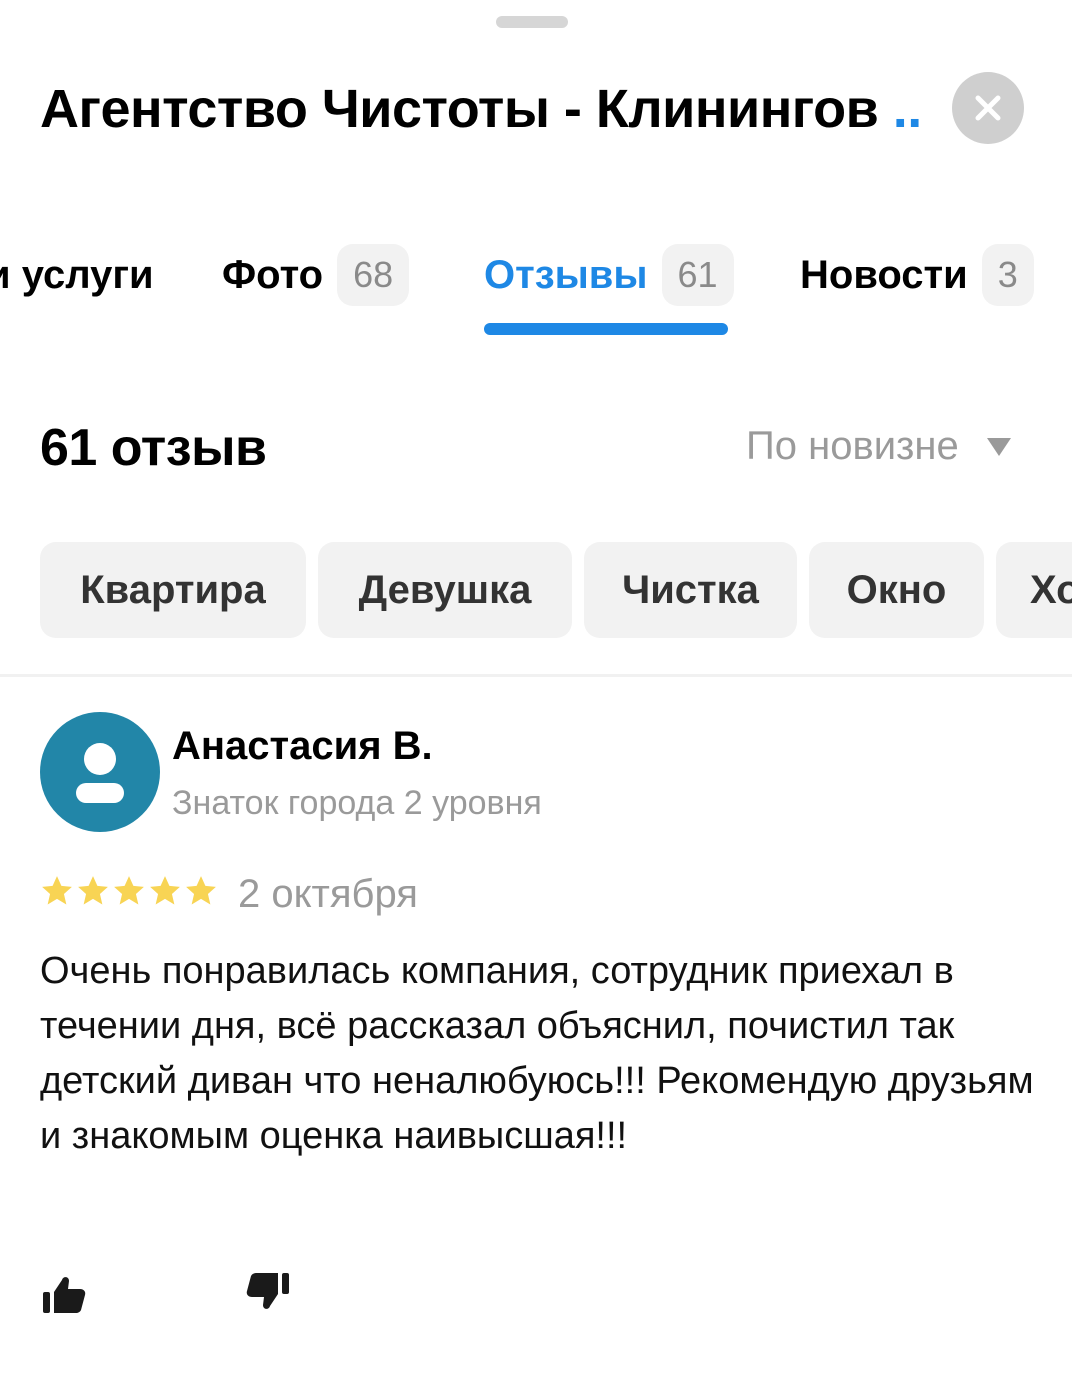  Describe the element at coordinates (690, 590) in the screenshot. I see `chip-cleaning: Чистка` at that location.